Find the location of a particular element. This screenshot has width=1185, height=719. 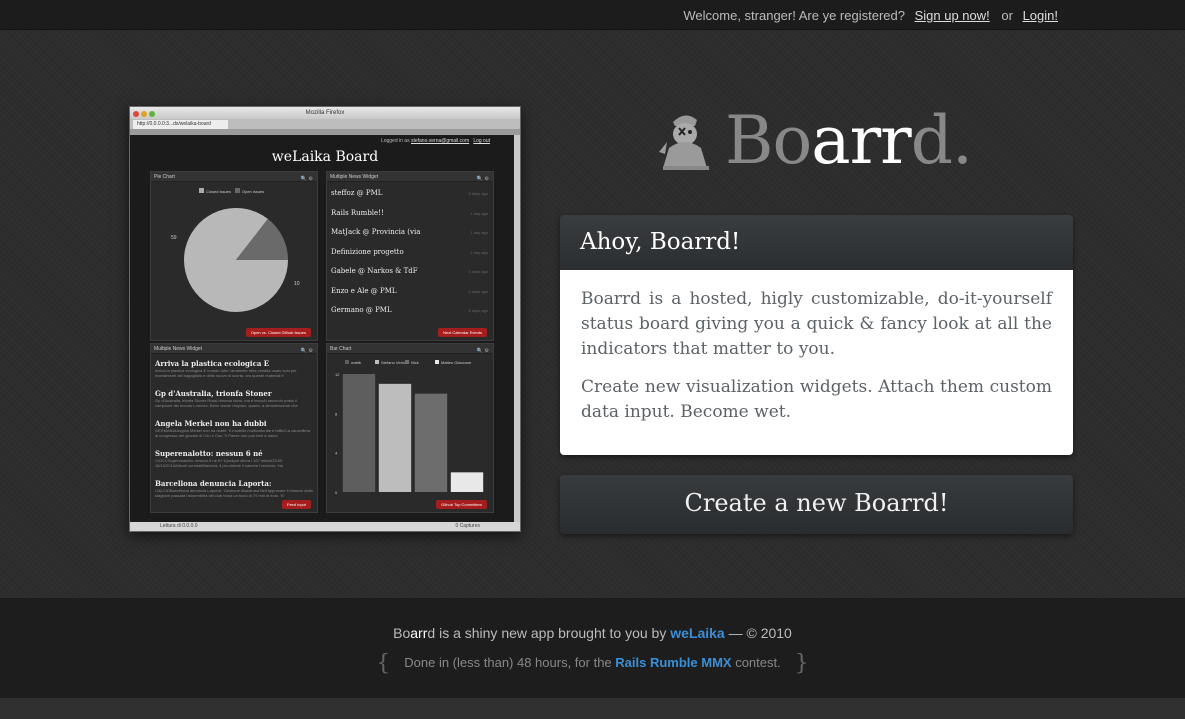

list-item-title: Germano @ PML is located at coordinates (361, 310).